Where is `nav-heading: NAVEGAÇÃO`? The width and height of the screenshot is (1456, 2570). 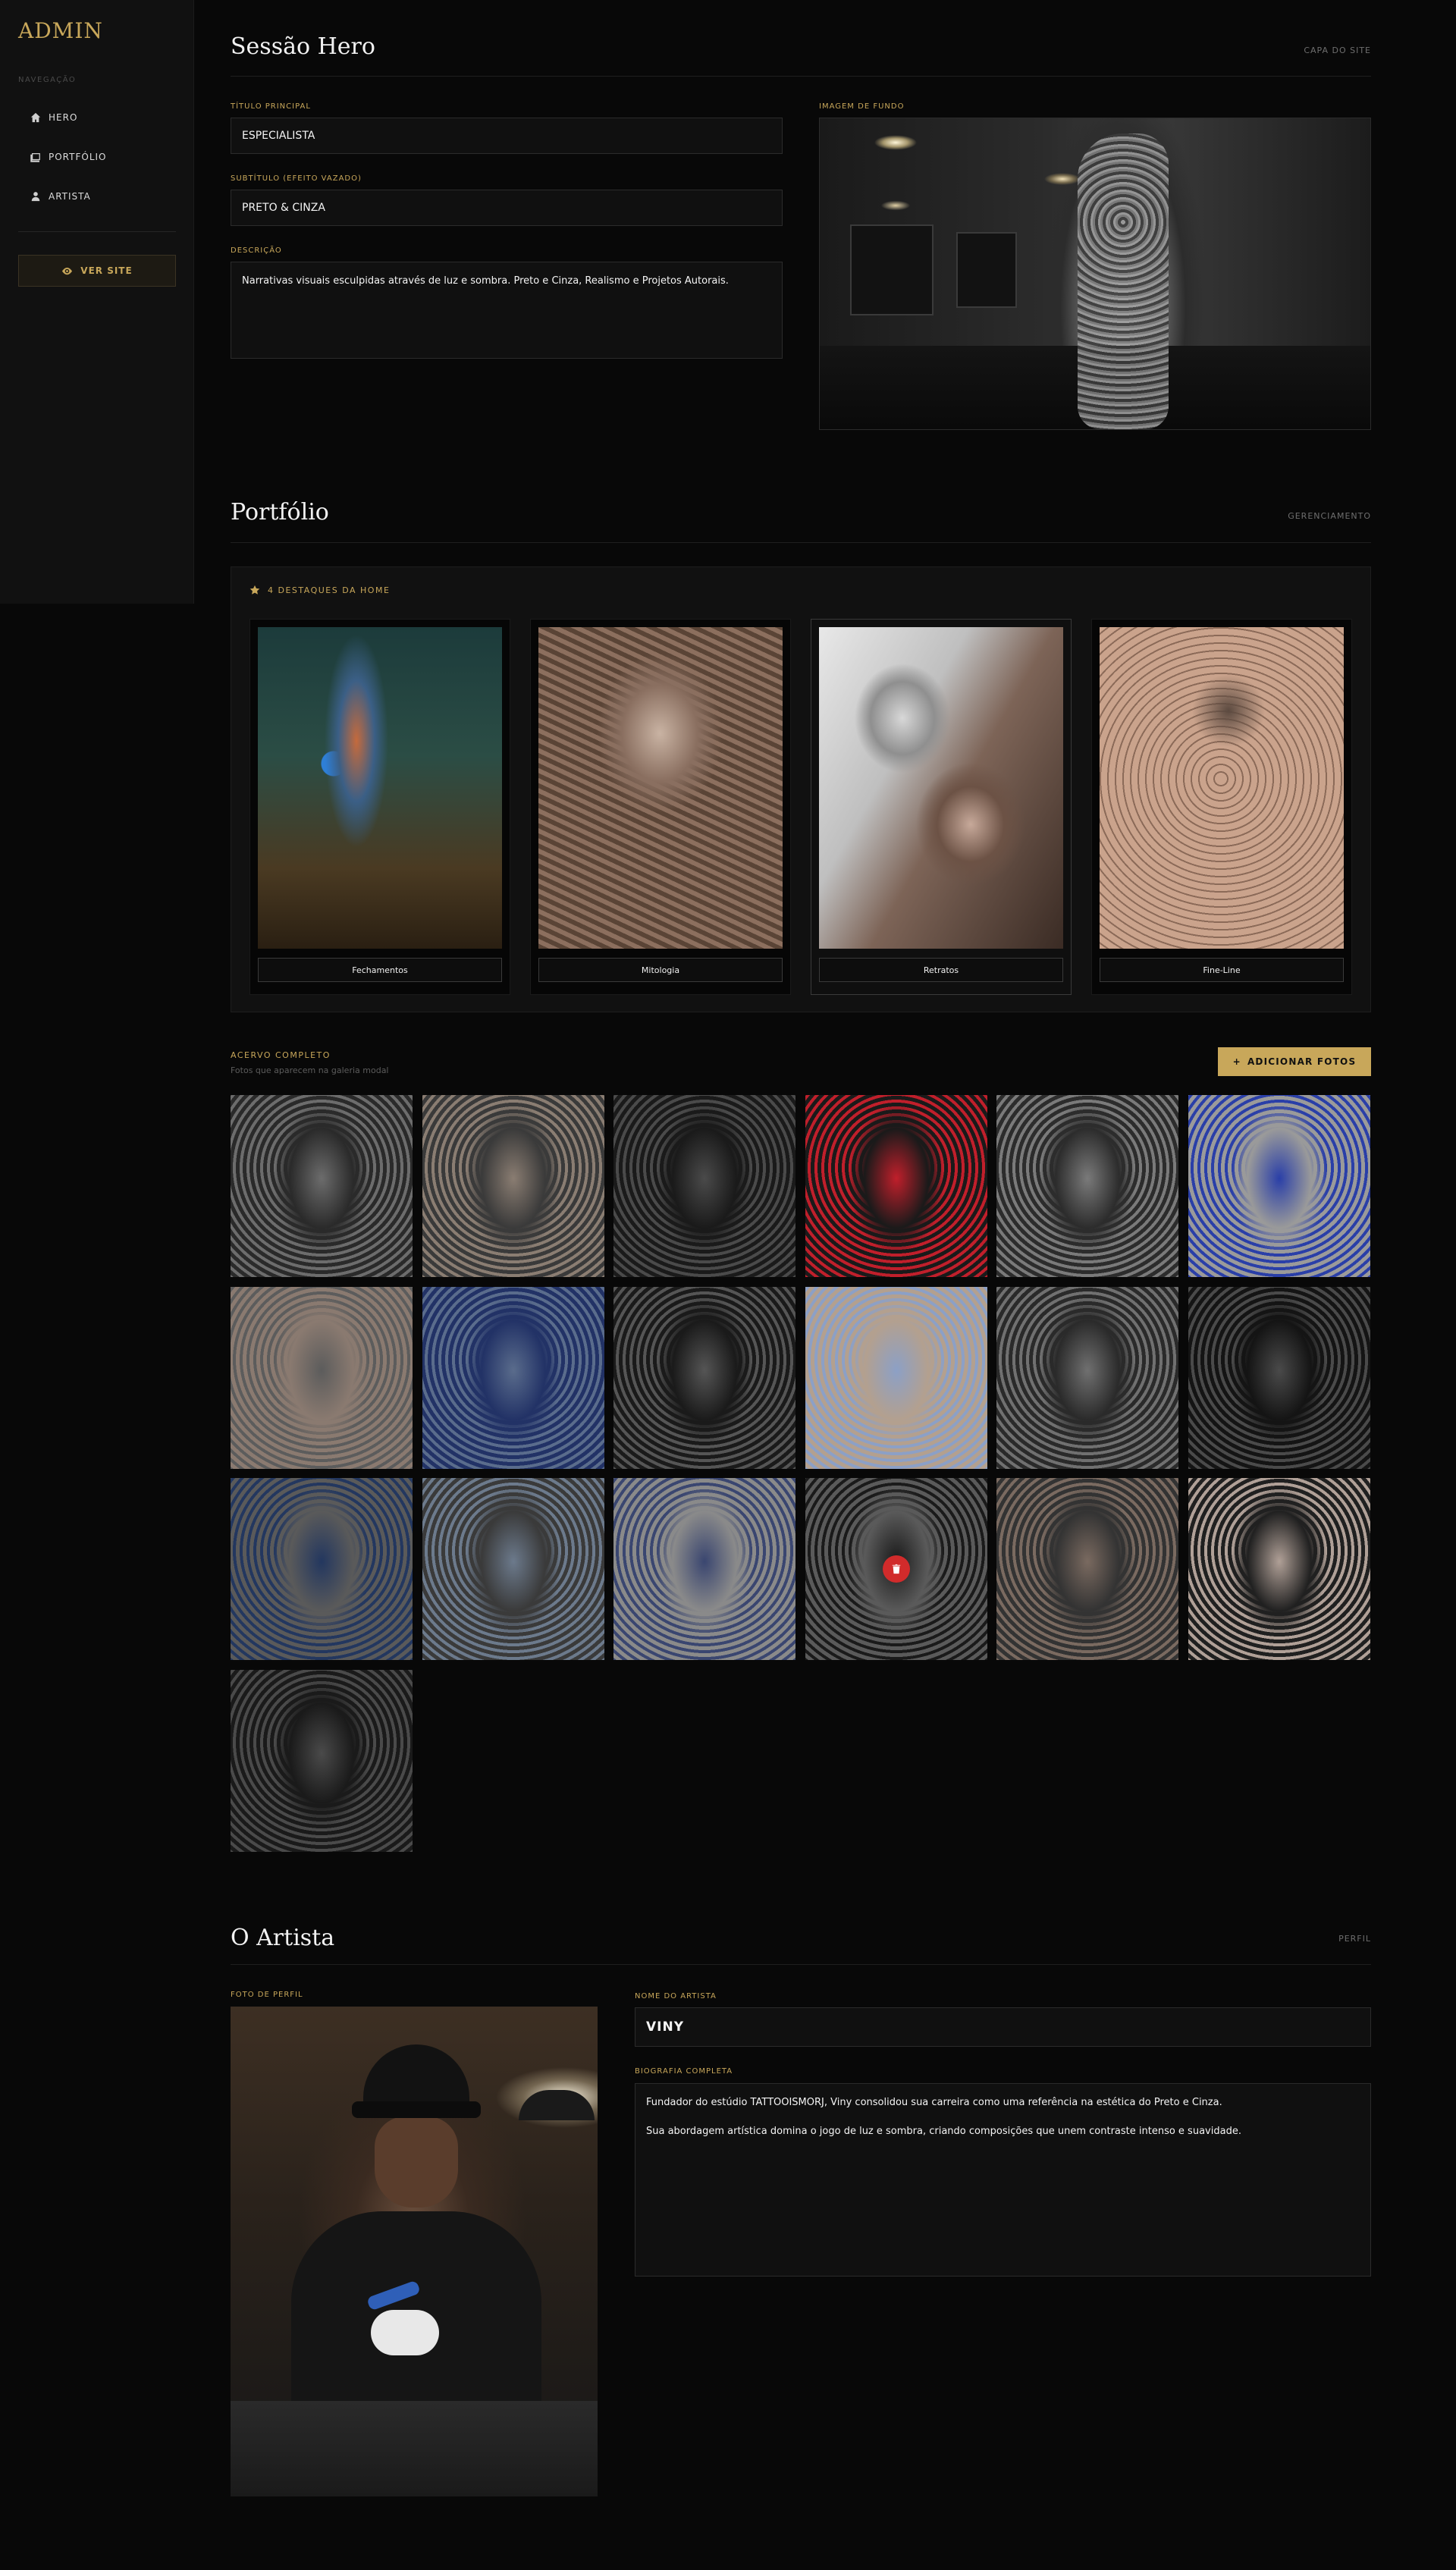 nav-heading: NAVEGAÇÃO is located at coordinates (47, 80).